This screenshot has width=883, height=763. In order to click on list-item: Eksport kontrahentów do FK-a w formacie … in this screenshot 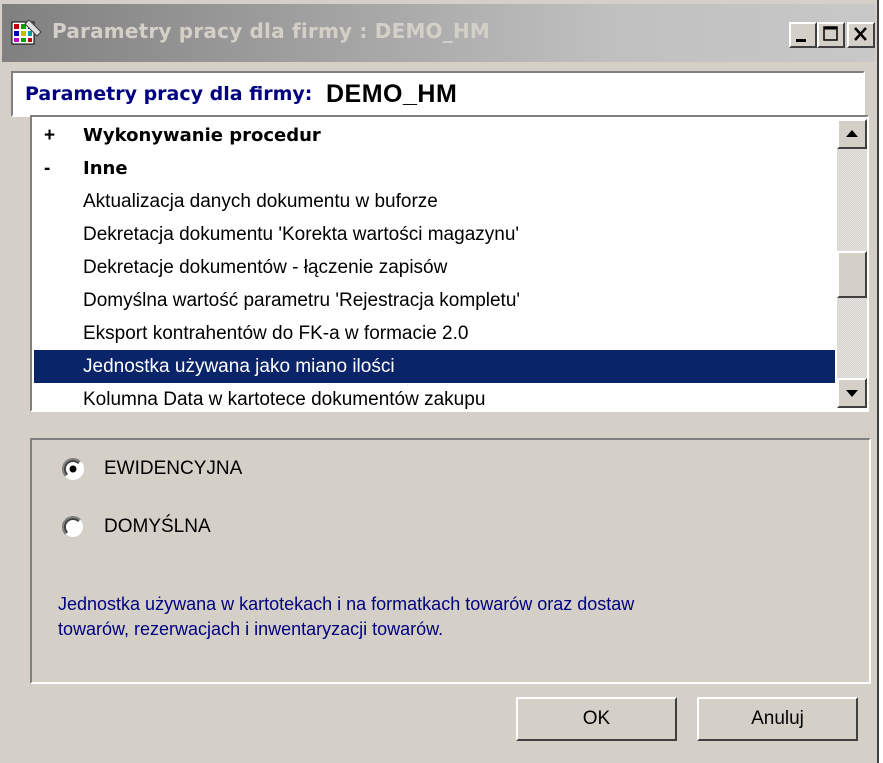, I will do `click(434, 333)`.